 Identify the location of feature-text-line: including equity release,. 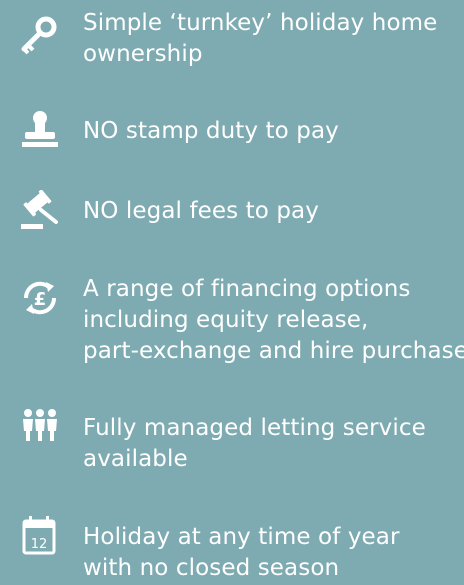
(226, 320).